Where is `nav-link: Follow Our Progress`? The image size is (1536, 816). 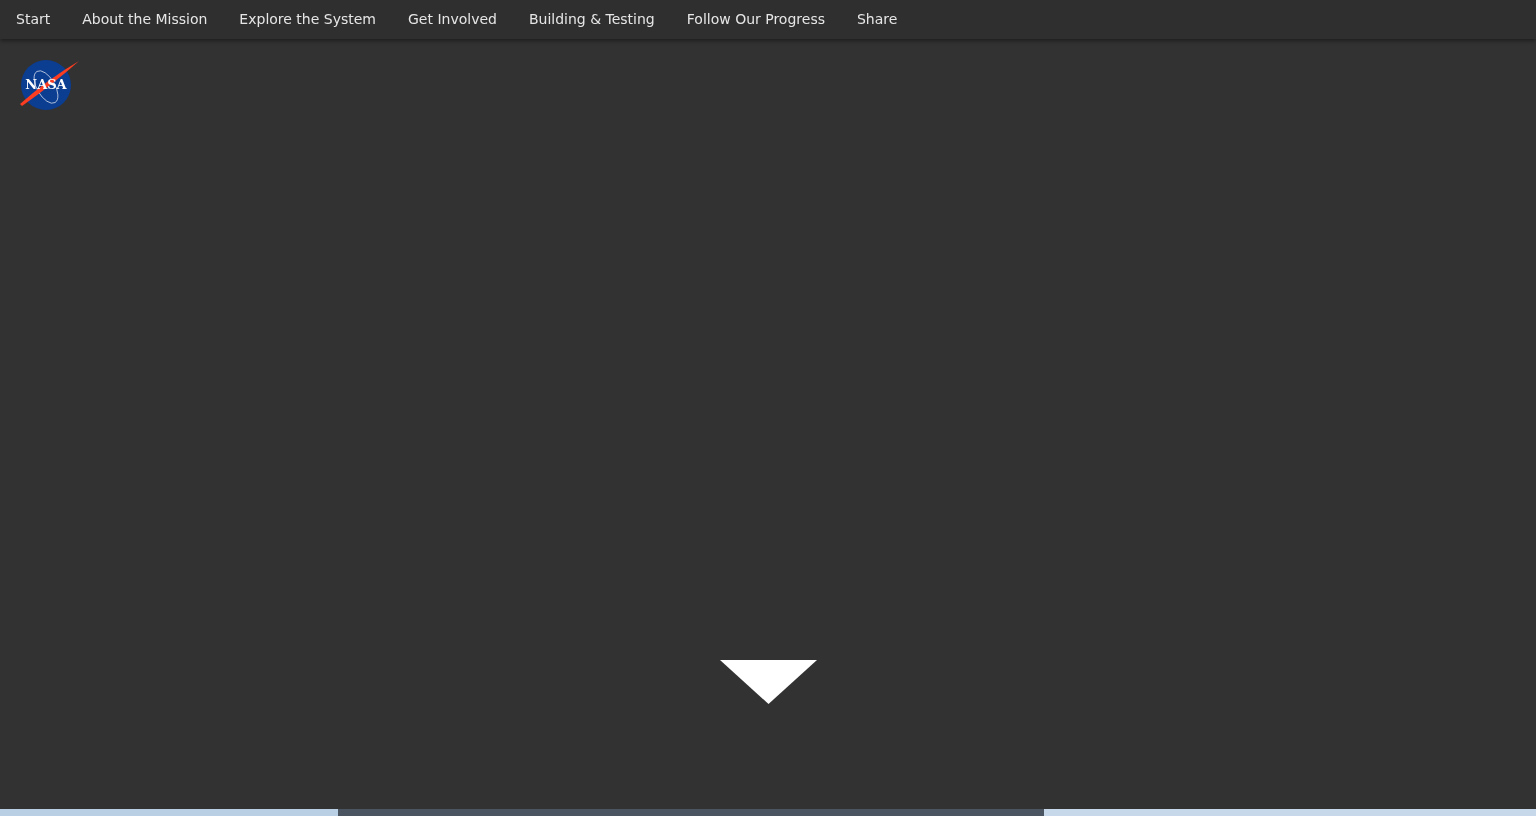 nav-link: Follow Our Progress is located at coordinates (755, 19).